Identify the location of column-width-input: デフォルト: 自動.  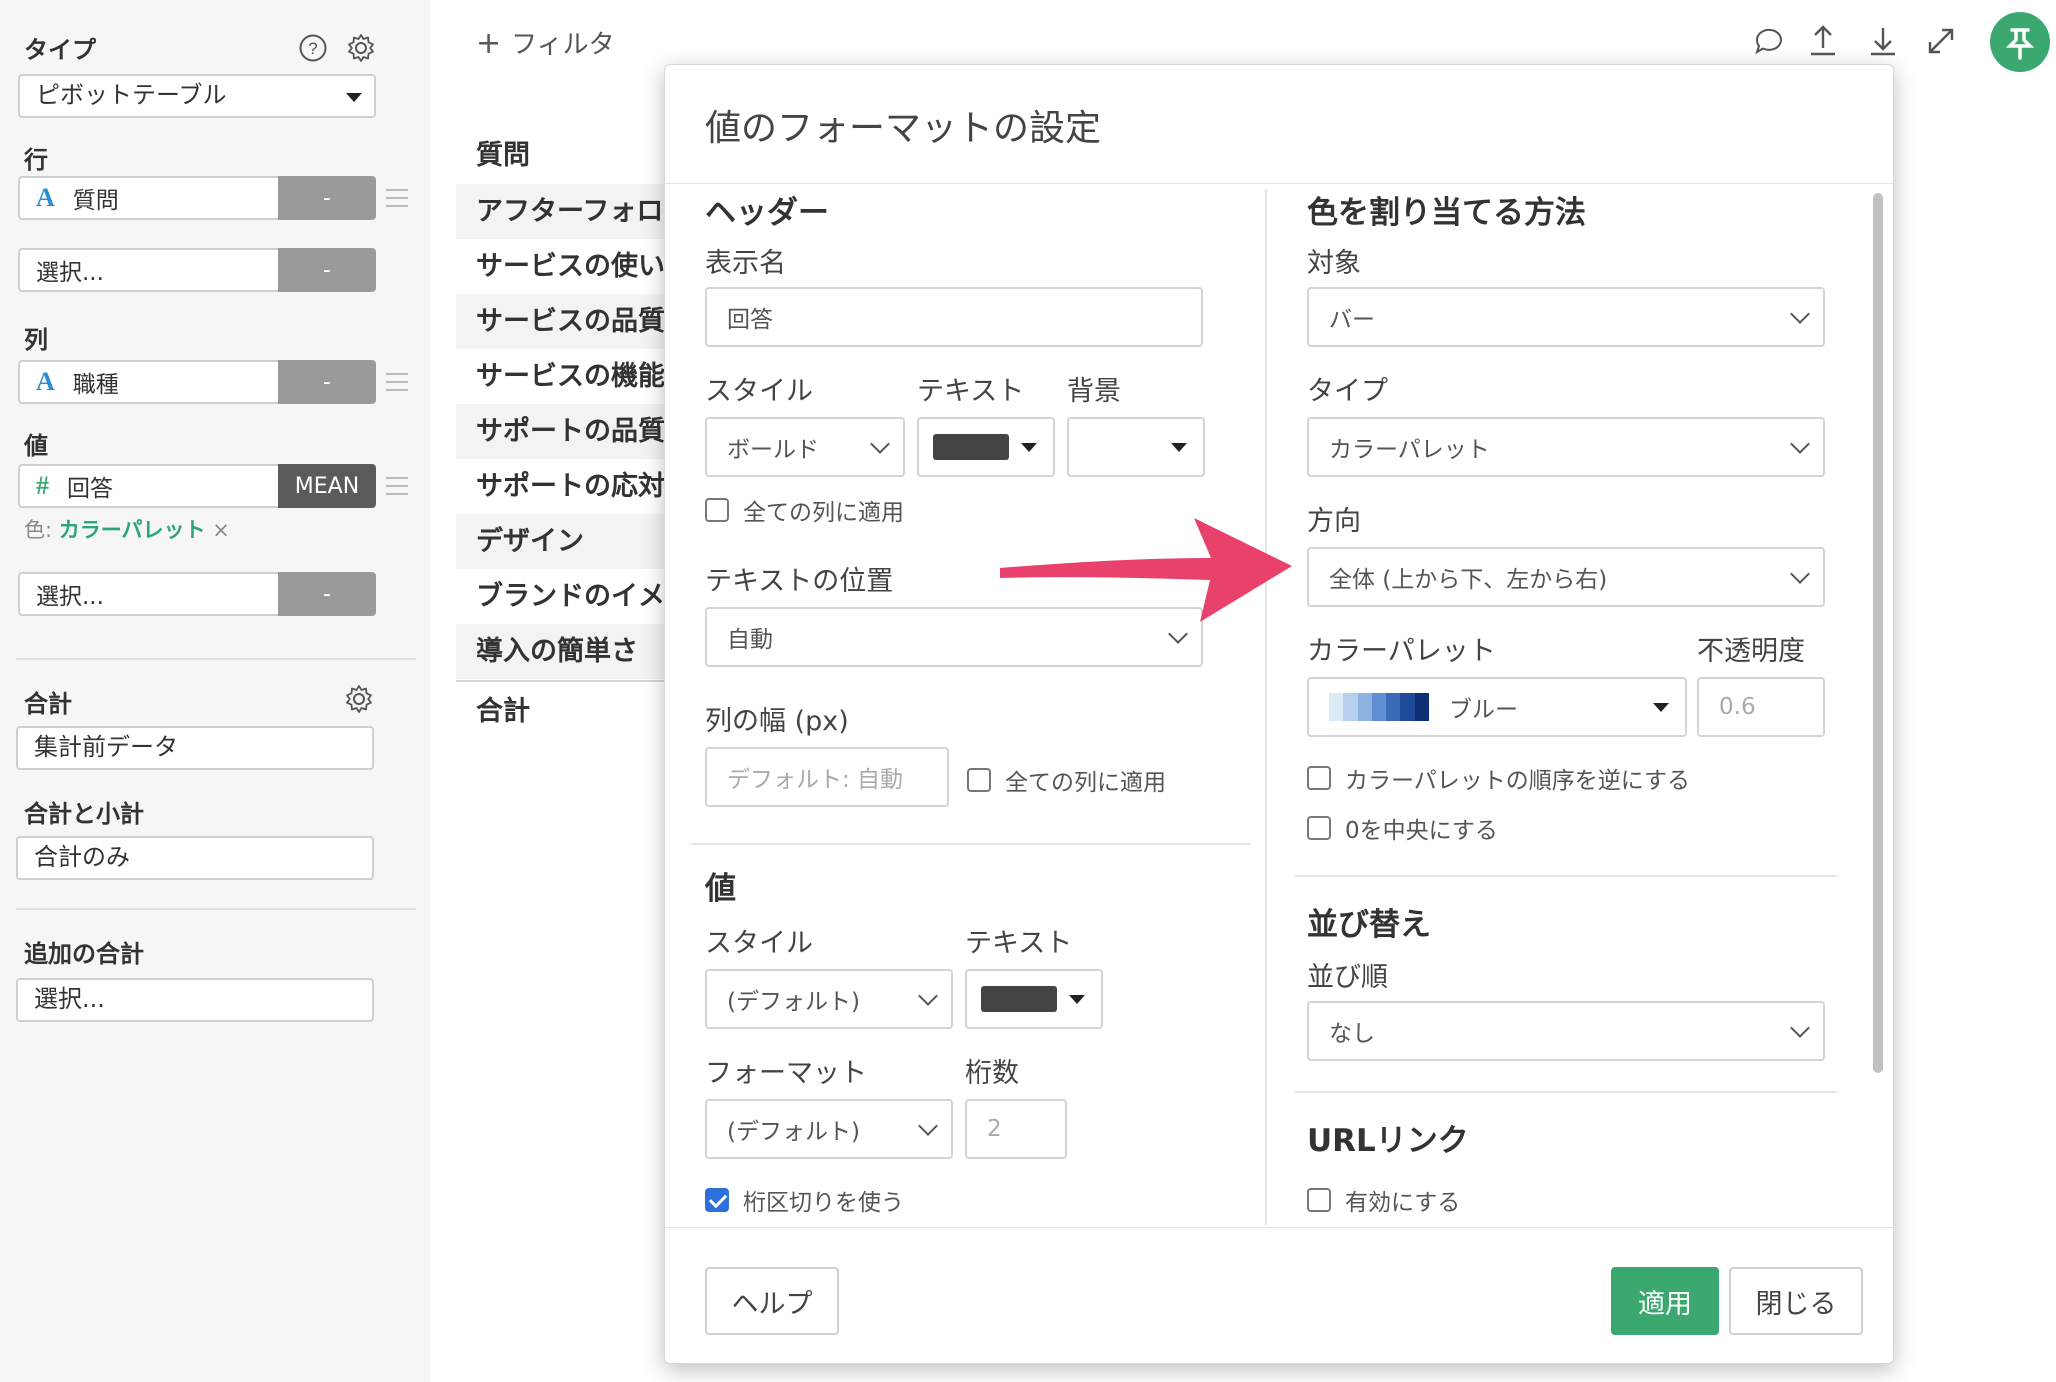
(827, 777).